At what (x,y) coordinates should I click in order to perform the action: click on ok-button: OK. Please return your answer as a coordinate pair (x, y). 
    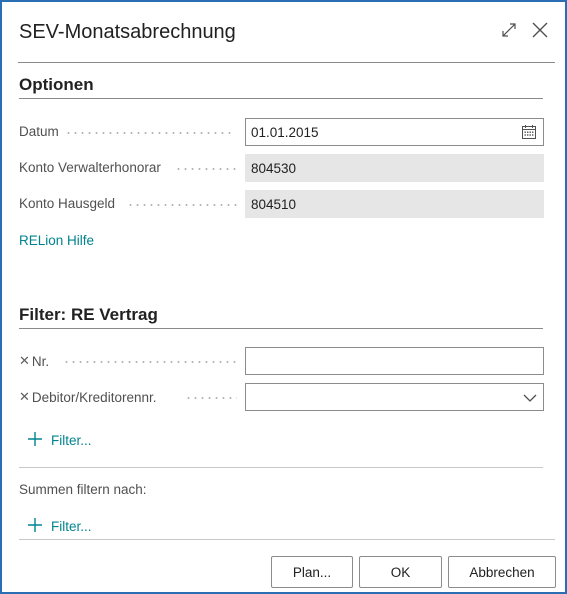
    Looking at the image, I should click on (400, 572).